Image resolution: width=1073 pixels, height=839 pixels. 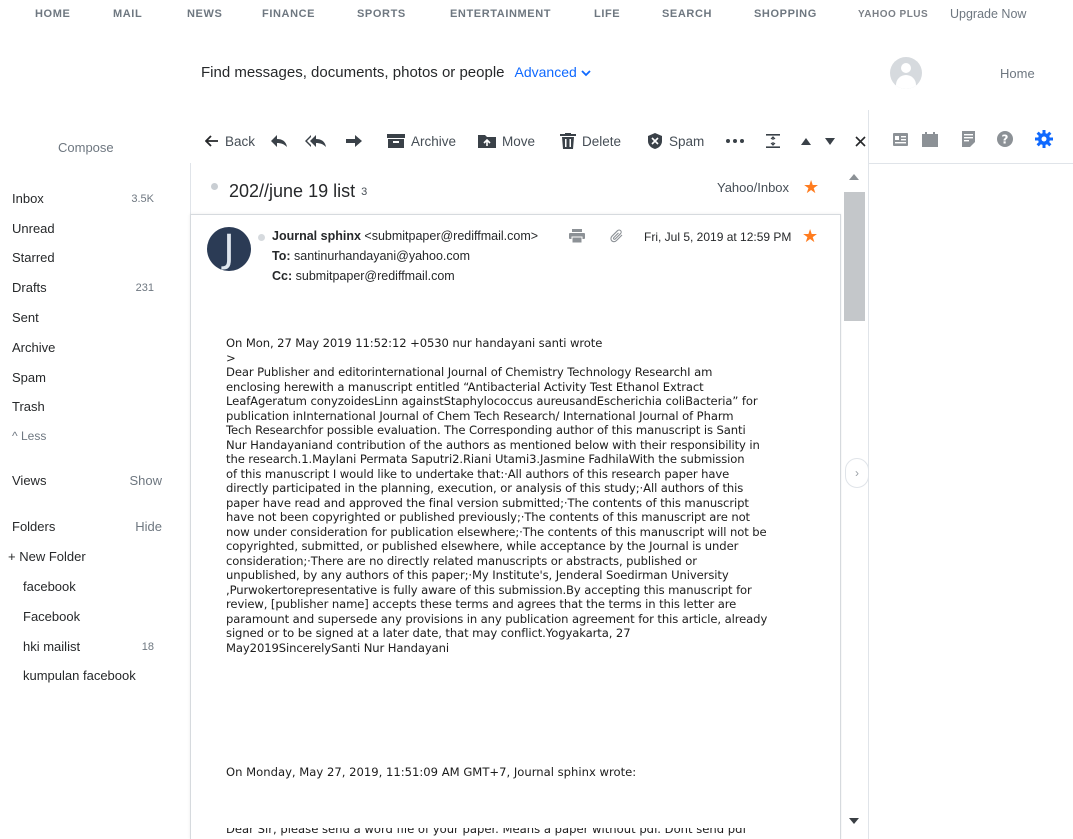 I want to click on scrollbar-thumb, so click(x=854, y=256).